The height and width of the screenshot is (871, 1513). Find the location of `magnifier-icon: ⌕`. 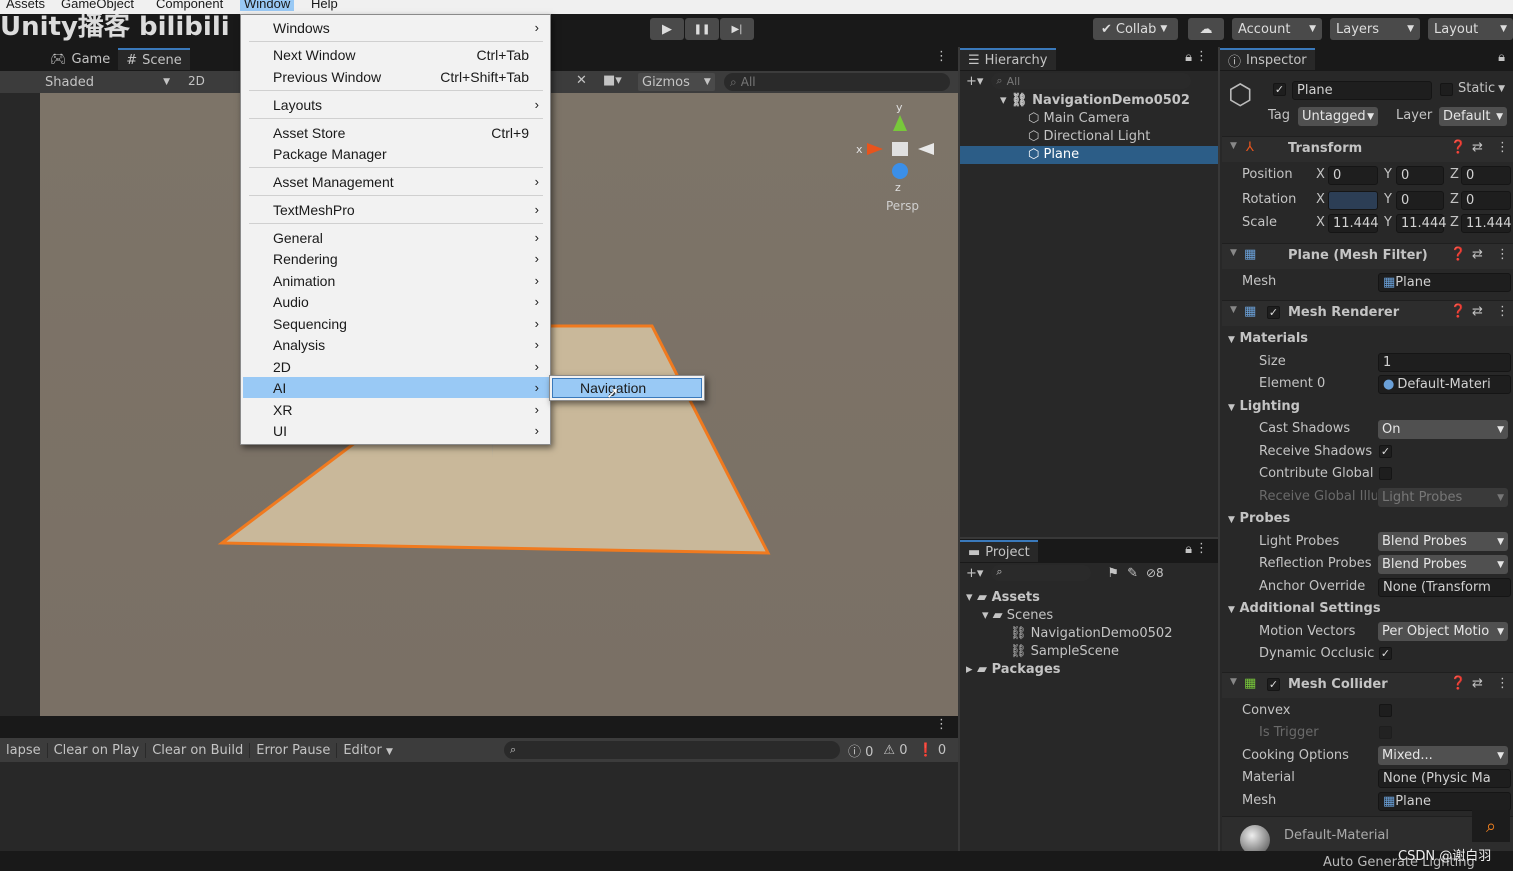

magnifier-icon: ⌕ is located at coordinates (1491, 826).